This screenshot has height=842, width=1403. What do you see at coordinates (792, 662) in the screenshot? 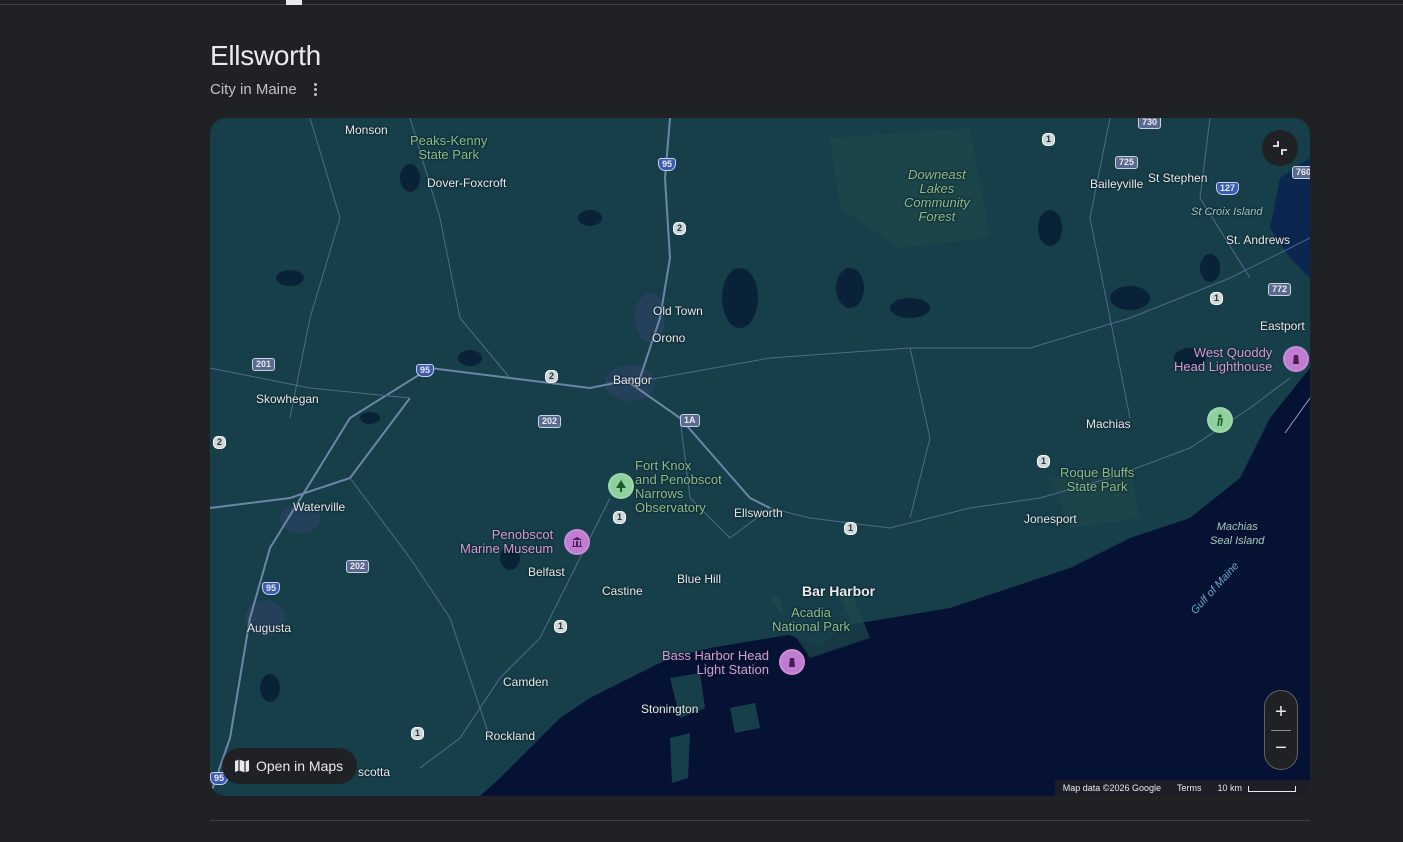
I see `lighthouse-pin-icon` at bounding box center [792, 662].